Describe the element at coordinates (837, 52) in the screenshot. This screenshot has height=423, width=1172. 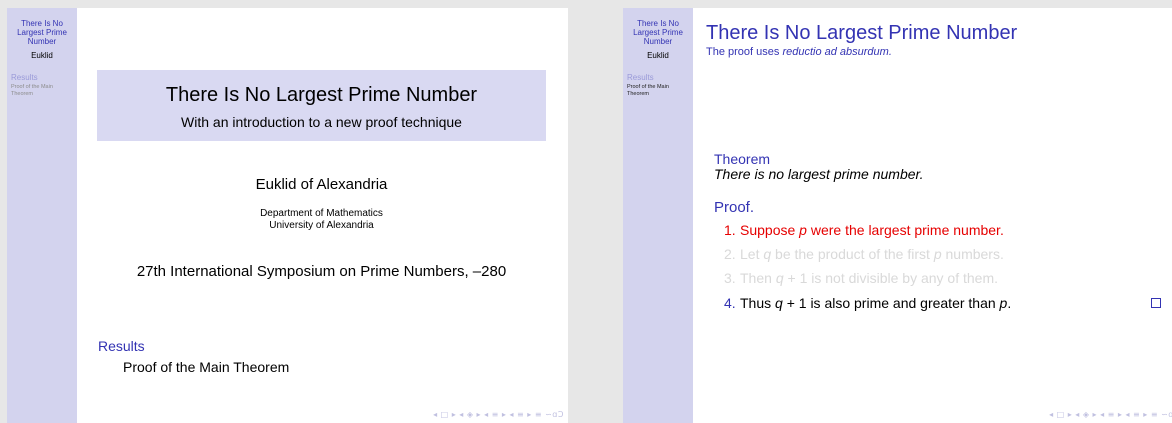
I see `frame-subtitle-emphasis: reductio ad absurdum.` at that location.